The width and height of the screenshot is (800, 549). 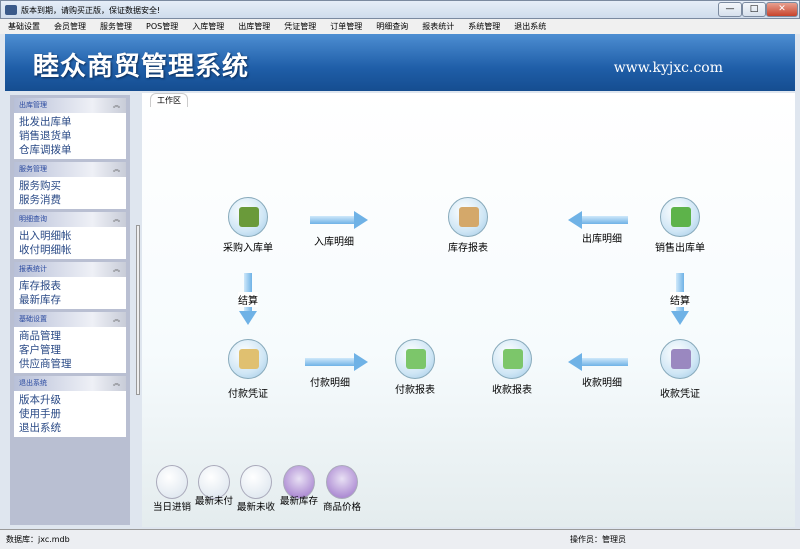 I want to click on notebook-icon, so click(x=680, y=359).